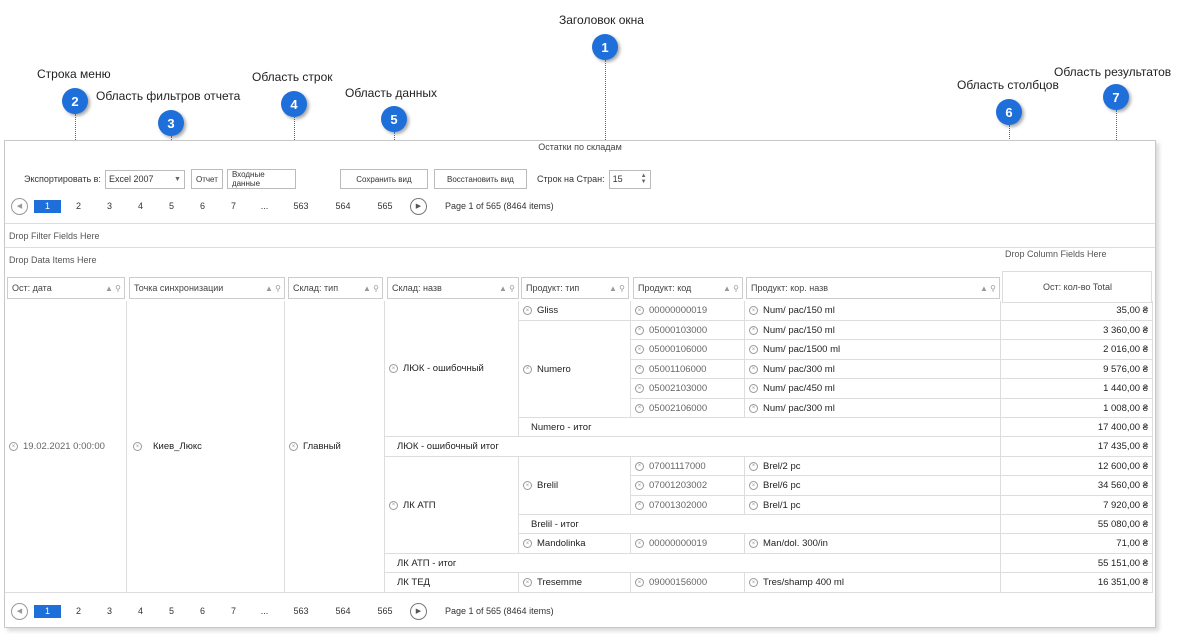 This screenshot has width=1194, height=637. Describe the element at coordinates (873, 389) in the screenshot. I see `product-name-cell: × Num/ pac/450 ml` at that location.